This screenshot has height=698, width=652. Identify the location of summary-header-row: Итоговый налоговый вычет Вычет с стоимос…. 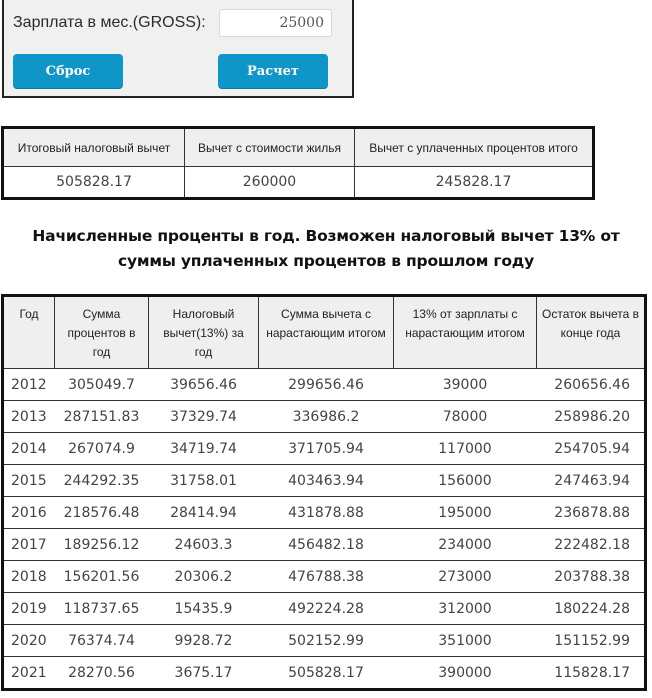
(298, 147).